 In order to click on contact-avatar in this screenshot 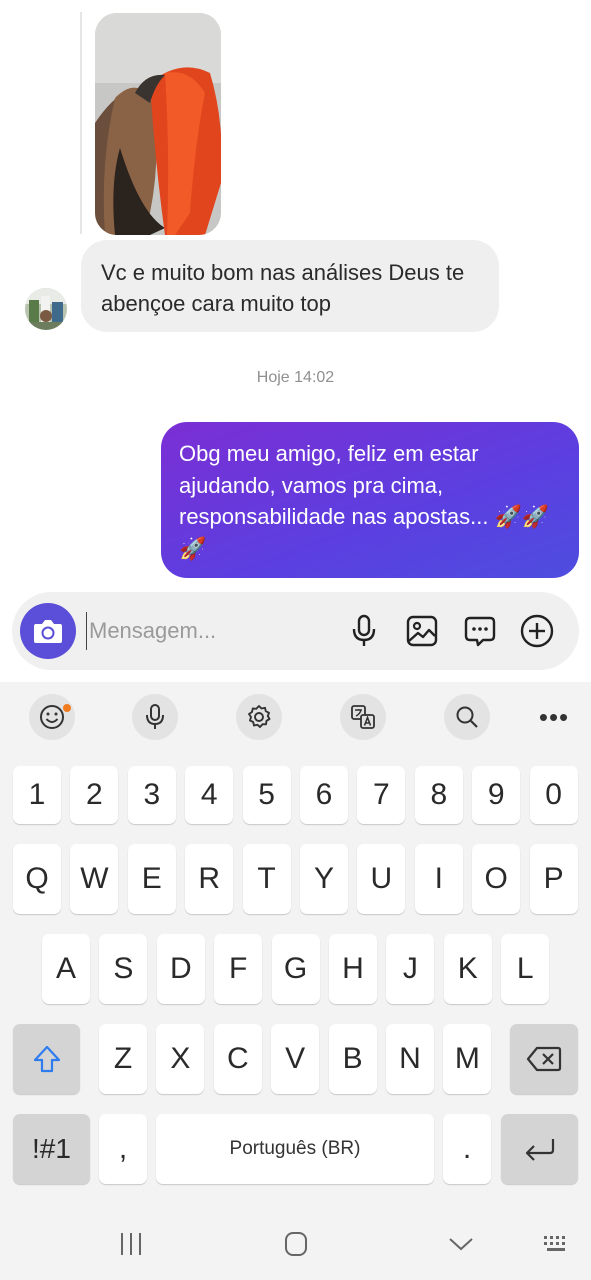, I will do `click(46, 309)`.